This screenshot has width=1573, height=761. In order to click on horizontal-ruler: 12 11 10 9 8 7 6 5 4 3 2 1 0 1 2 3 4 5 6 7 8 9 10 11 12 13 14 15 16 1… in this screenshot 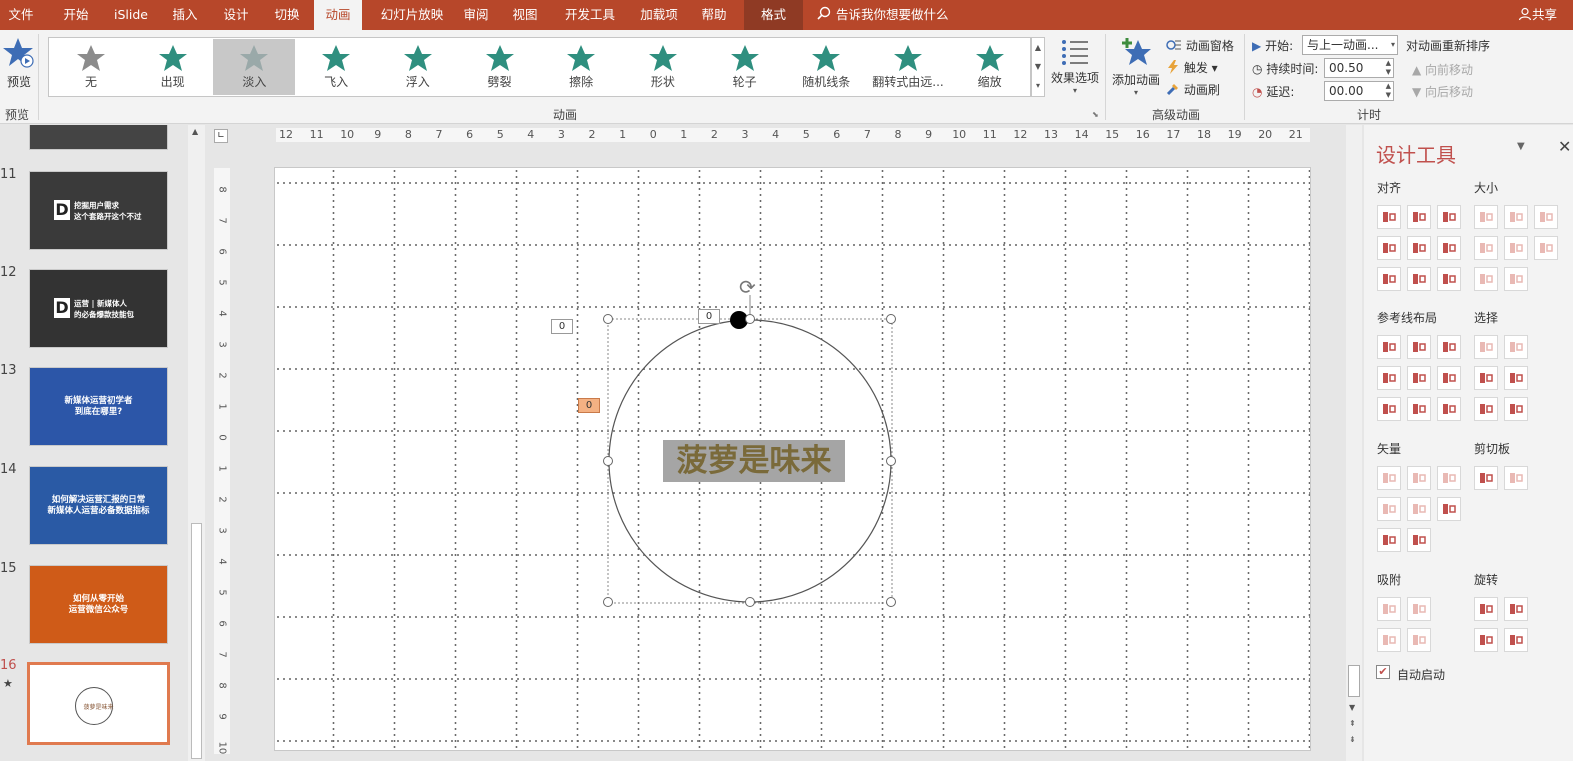, I will do `click(793, 135)`.